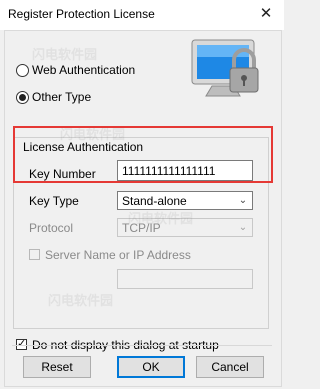 This screenshot has width=320, height=389. Describe the element at coordinates (62, 174) in the screenshot. I see `key-number-label: Key Number` at that location.